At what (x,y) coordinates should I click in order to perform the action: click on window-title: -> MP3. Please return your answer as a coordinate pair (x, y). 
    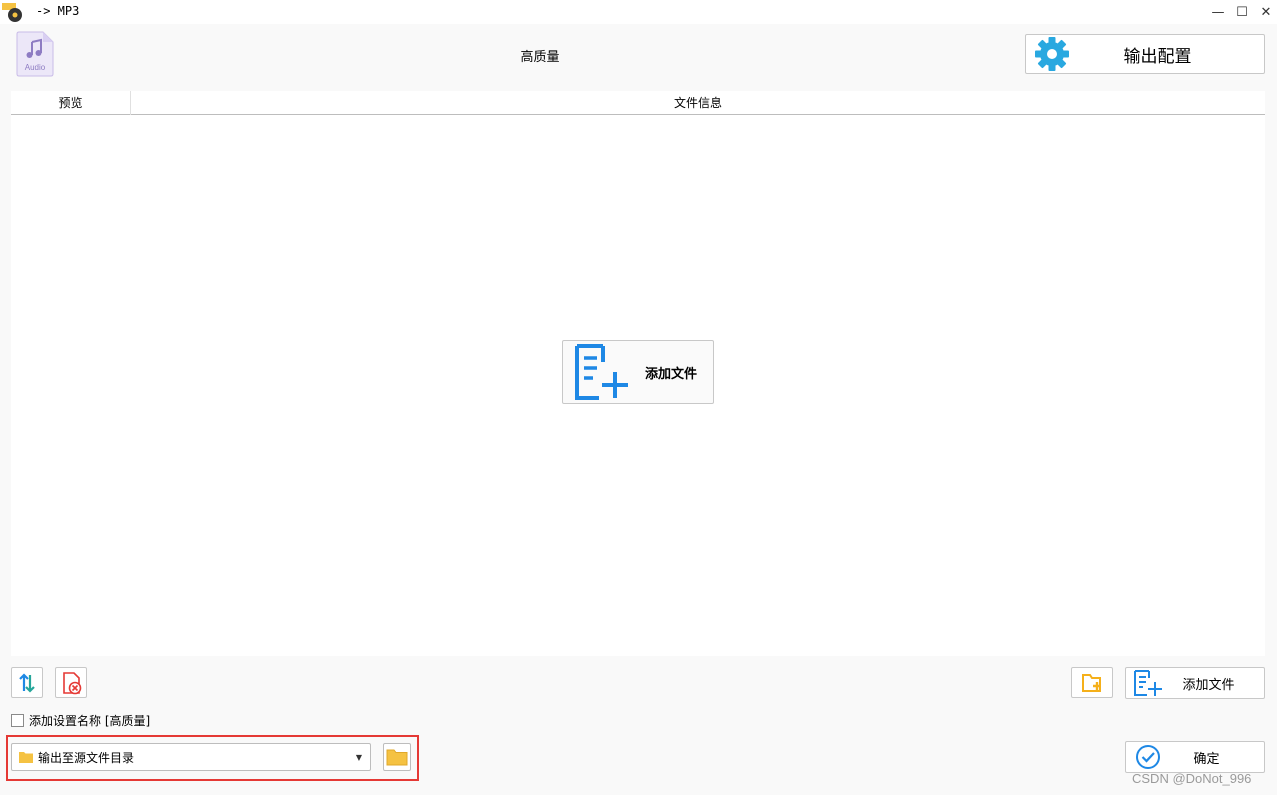
    Looking at the image, I should click on (58, 11).